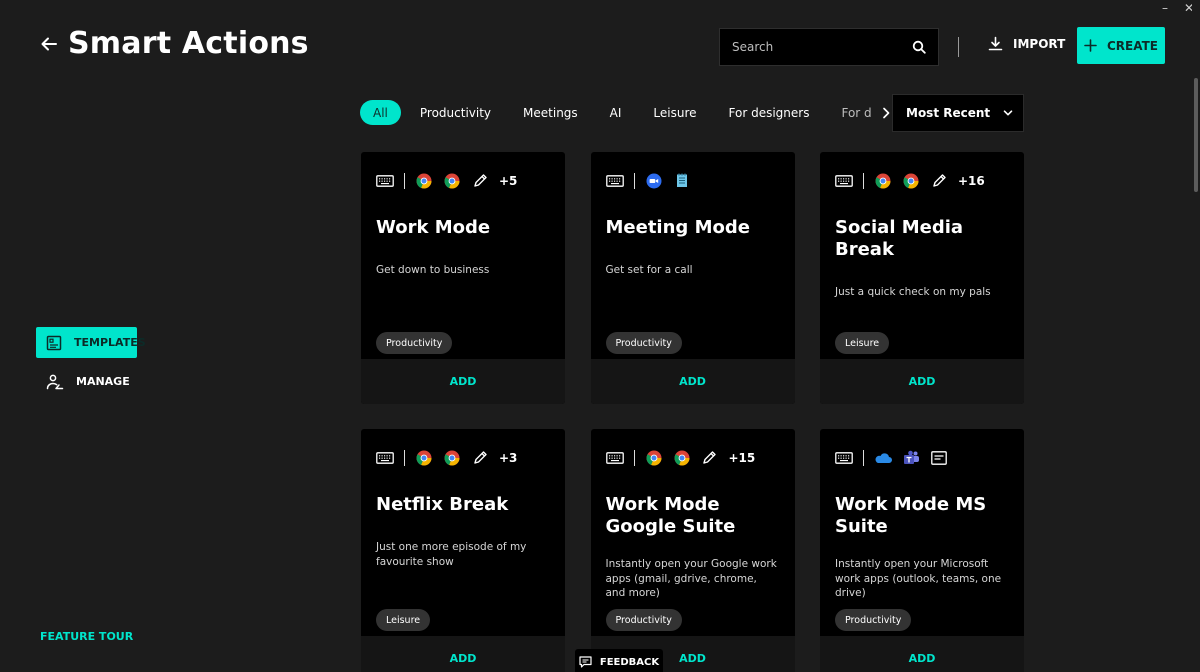 The image size is (1200, 672). I want to click on page-header: Smart Actions, so click(174, 43).